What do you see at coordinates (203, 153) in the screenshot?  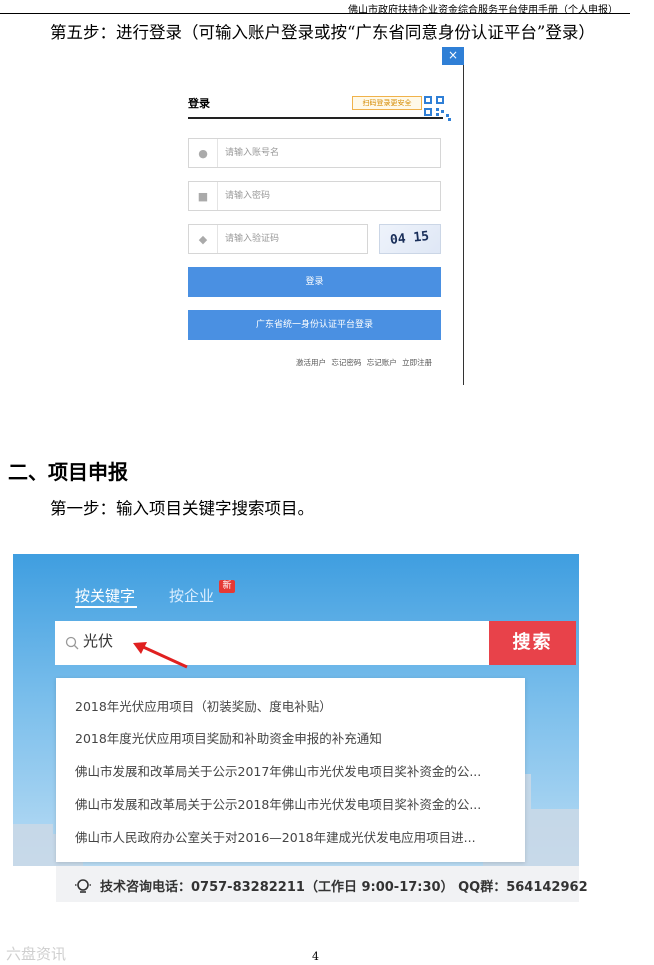 I see `user-icon: ●` at bounding box center [203, 153].